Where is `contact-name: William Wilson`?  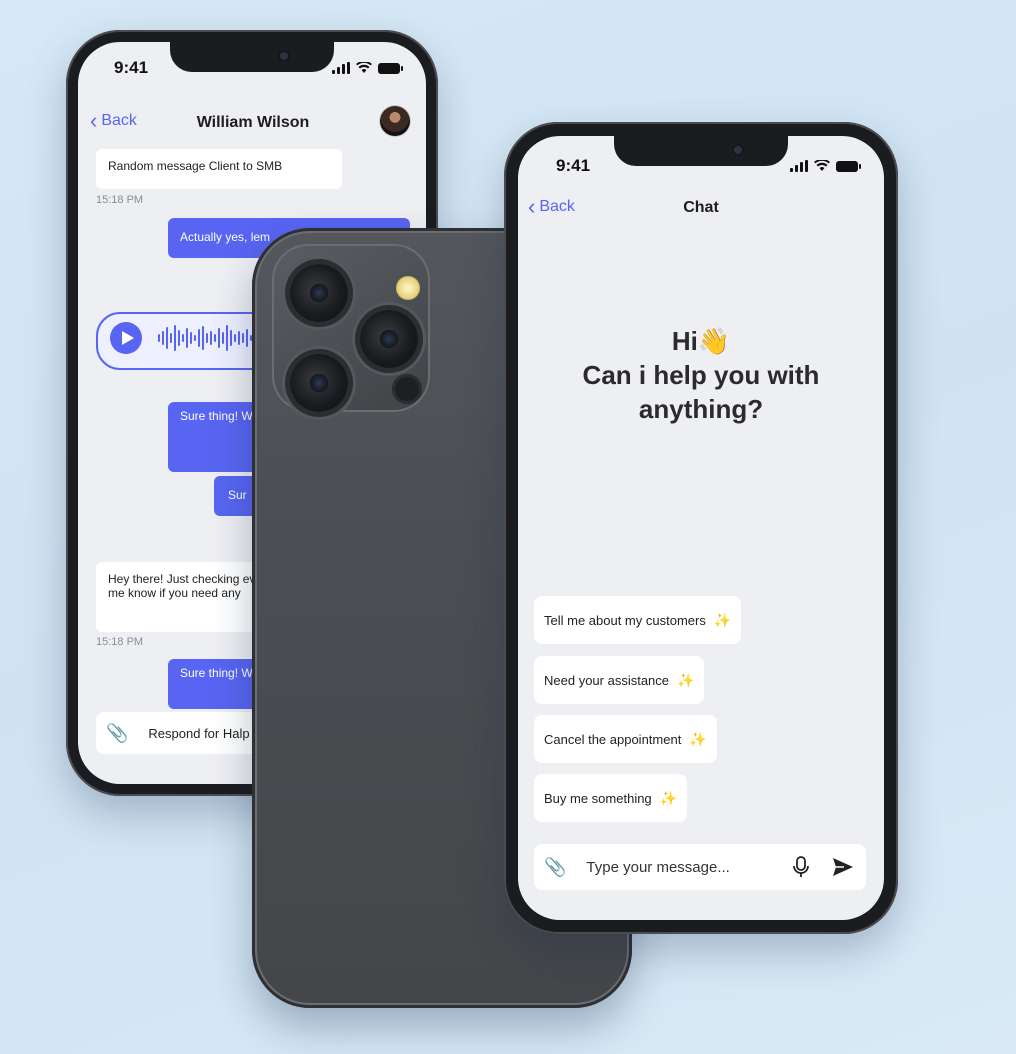
contact-name: William Wilson is located at coordinates (253, 122).